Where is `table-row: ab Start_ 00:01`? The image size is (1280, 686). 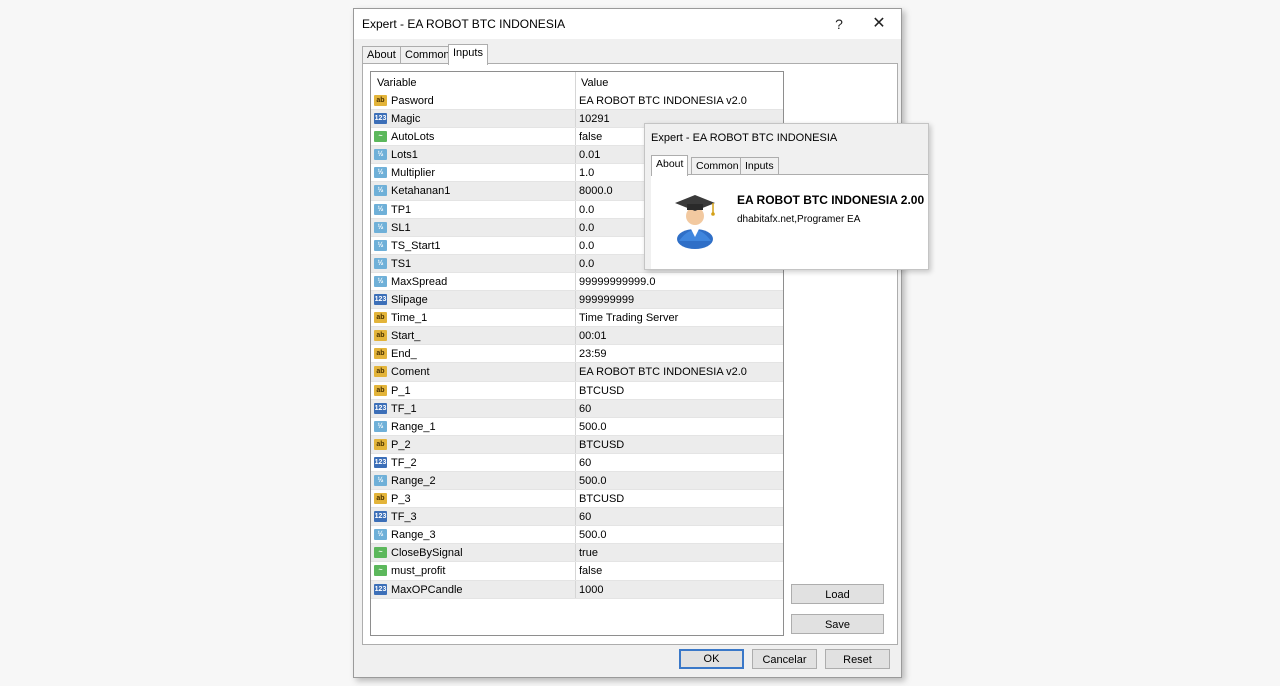
table-row: ab Start_ 00:01 is located at coordinates (577, 336).